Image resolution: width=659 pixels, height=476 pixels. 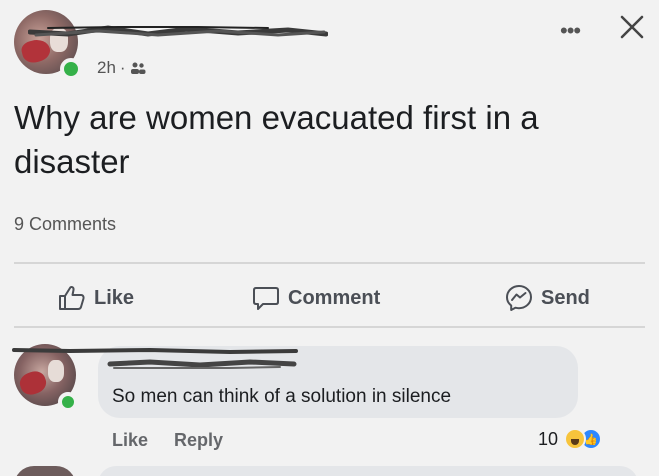 What do you see at coordinates (138, 68) in the screenshot?
I see `friends-icon` at bounding box center [138, 68].